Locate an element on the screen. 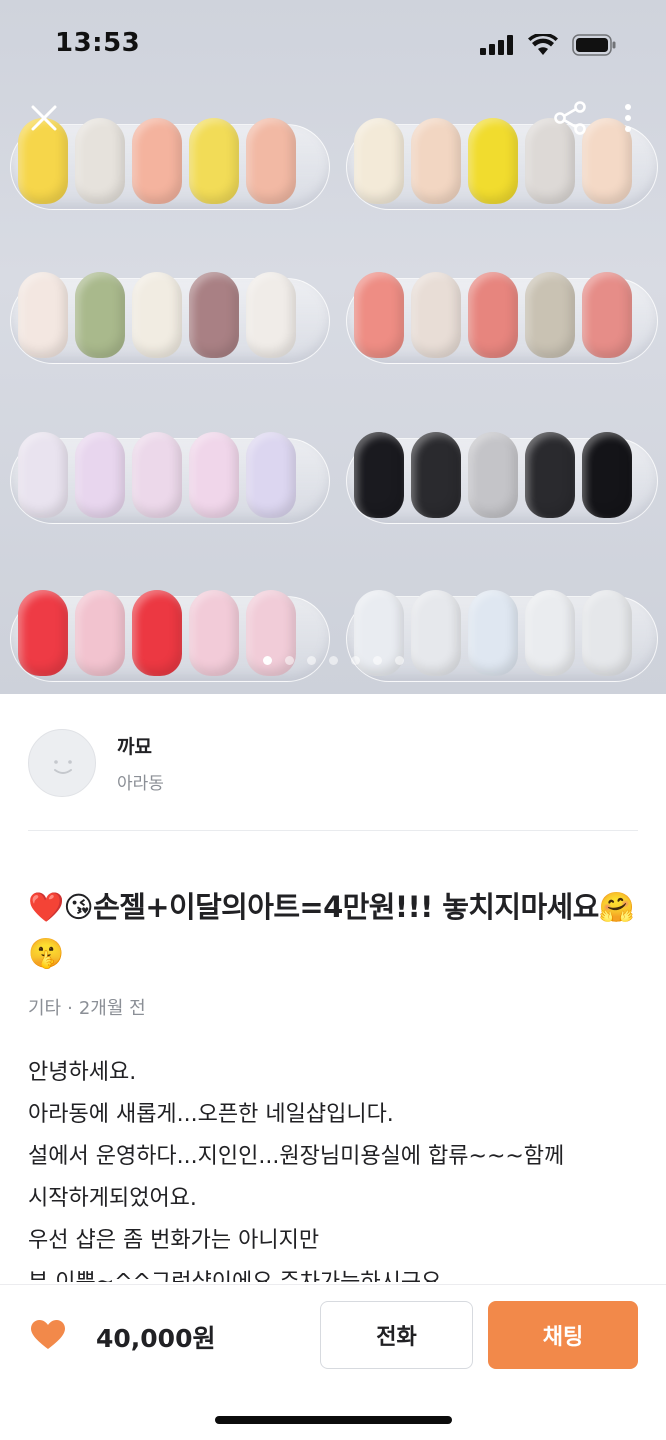 This screenshot has height=1440, width=666. avatar is located at coordinates (62, 763).